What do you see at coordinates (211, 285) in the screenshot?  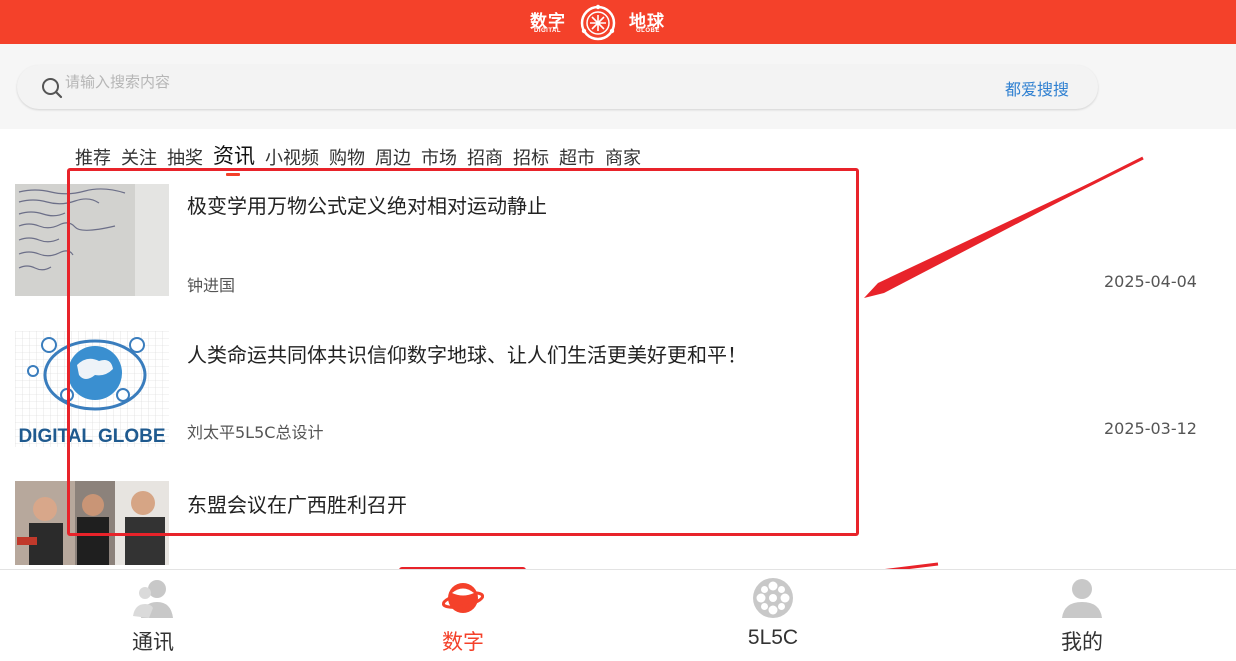 I see `news-author: 钟进国` at bounding box center [211, 285].